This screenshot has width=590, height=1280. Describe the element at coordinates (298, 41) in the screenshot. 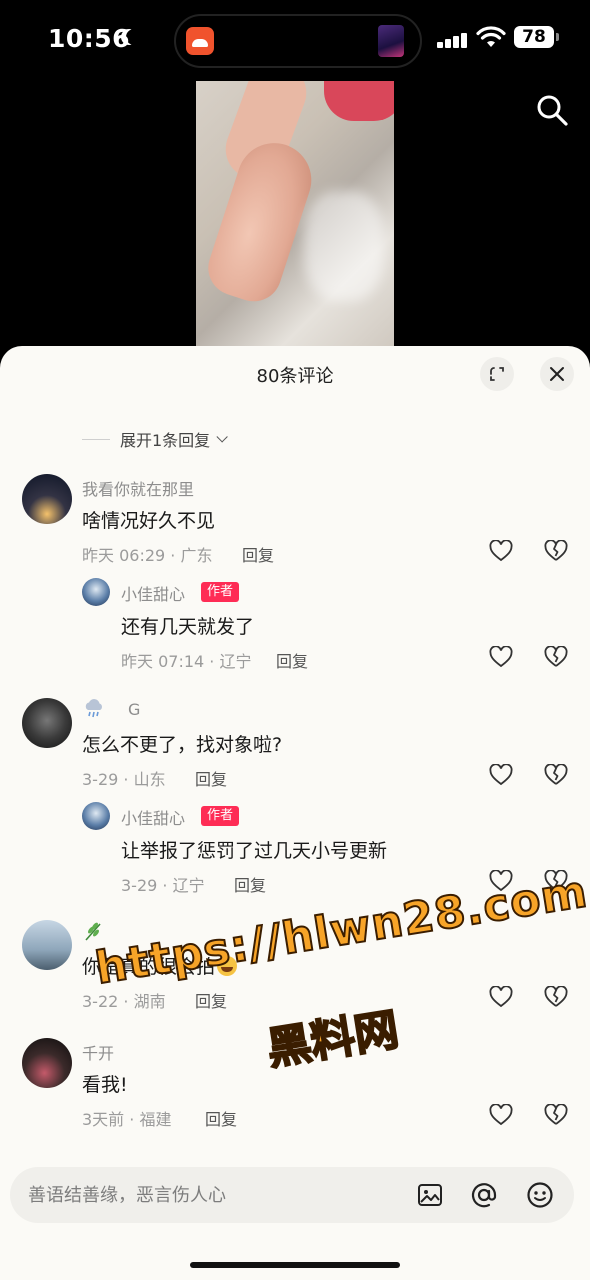

I see `dynamic-island` at that location.